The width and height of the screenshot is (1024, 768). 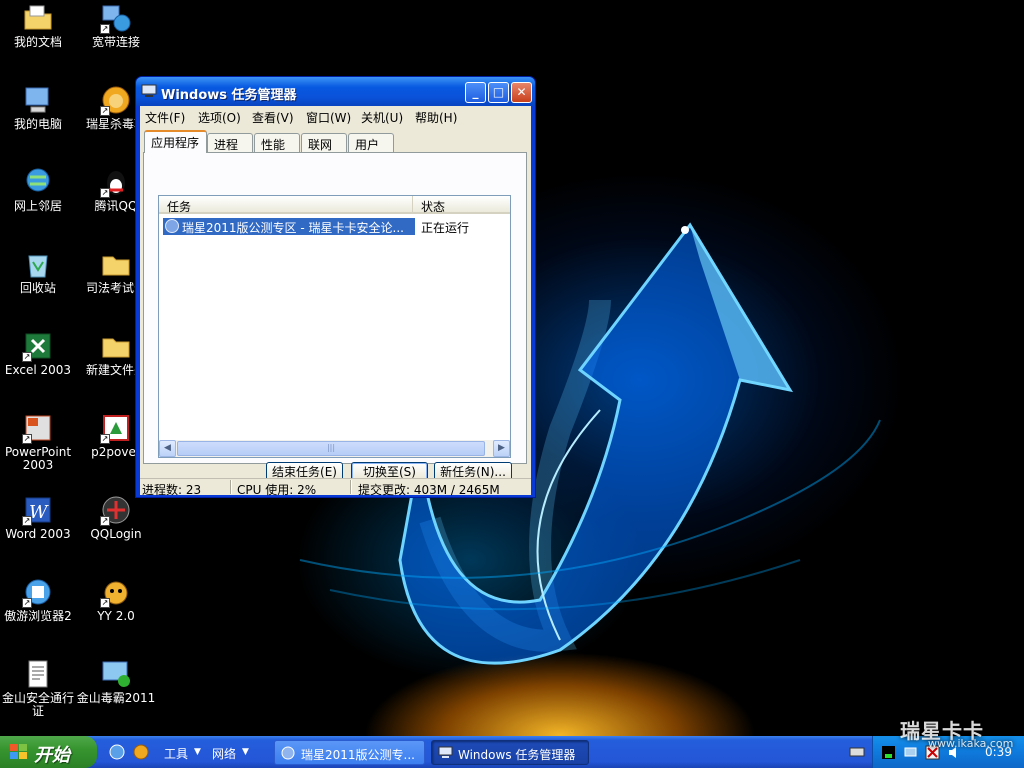 What do you see at coordinates (445, 228) in the screenshot?
I see `task-status: 正在运行` at bounding box center [445, 228].